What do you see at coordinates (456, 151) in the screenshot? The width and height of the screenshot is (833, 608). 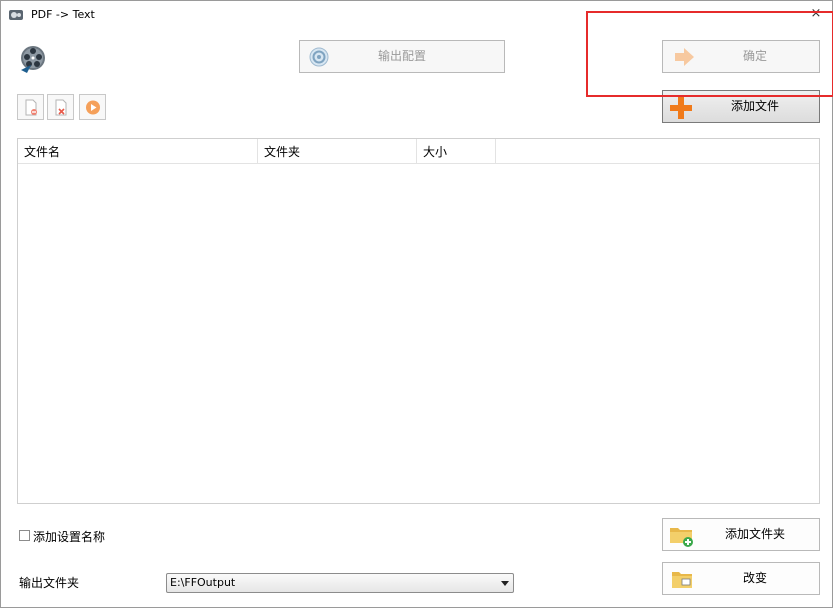 I see `column-header-size: 大小` at bounding box center [456, 151].